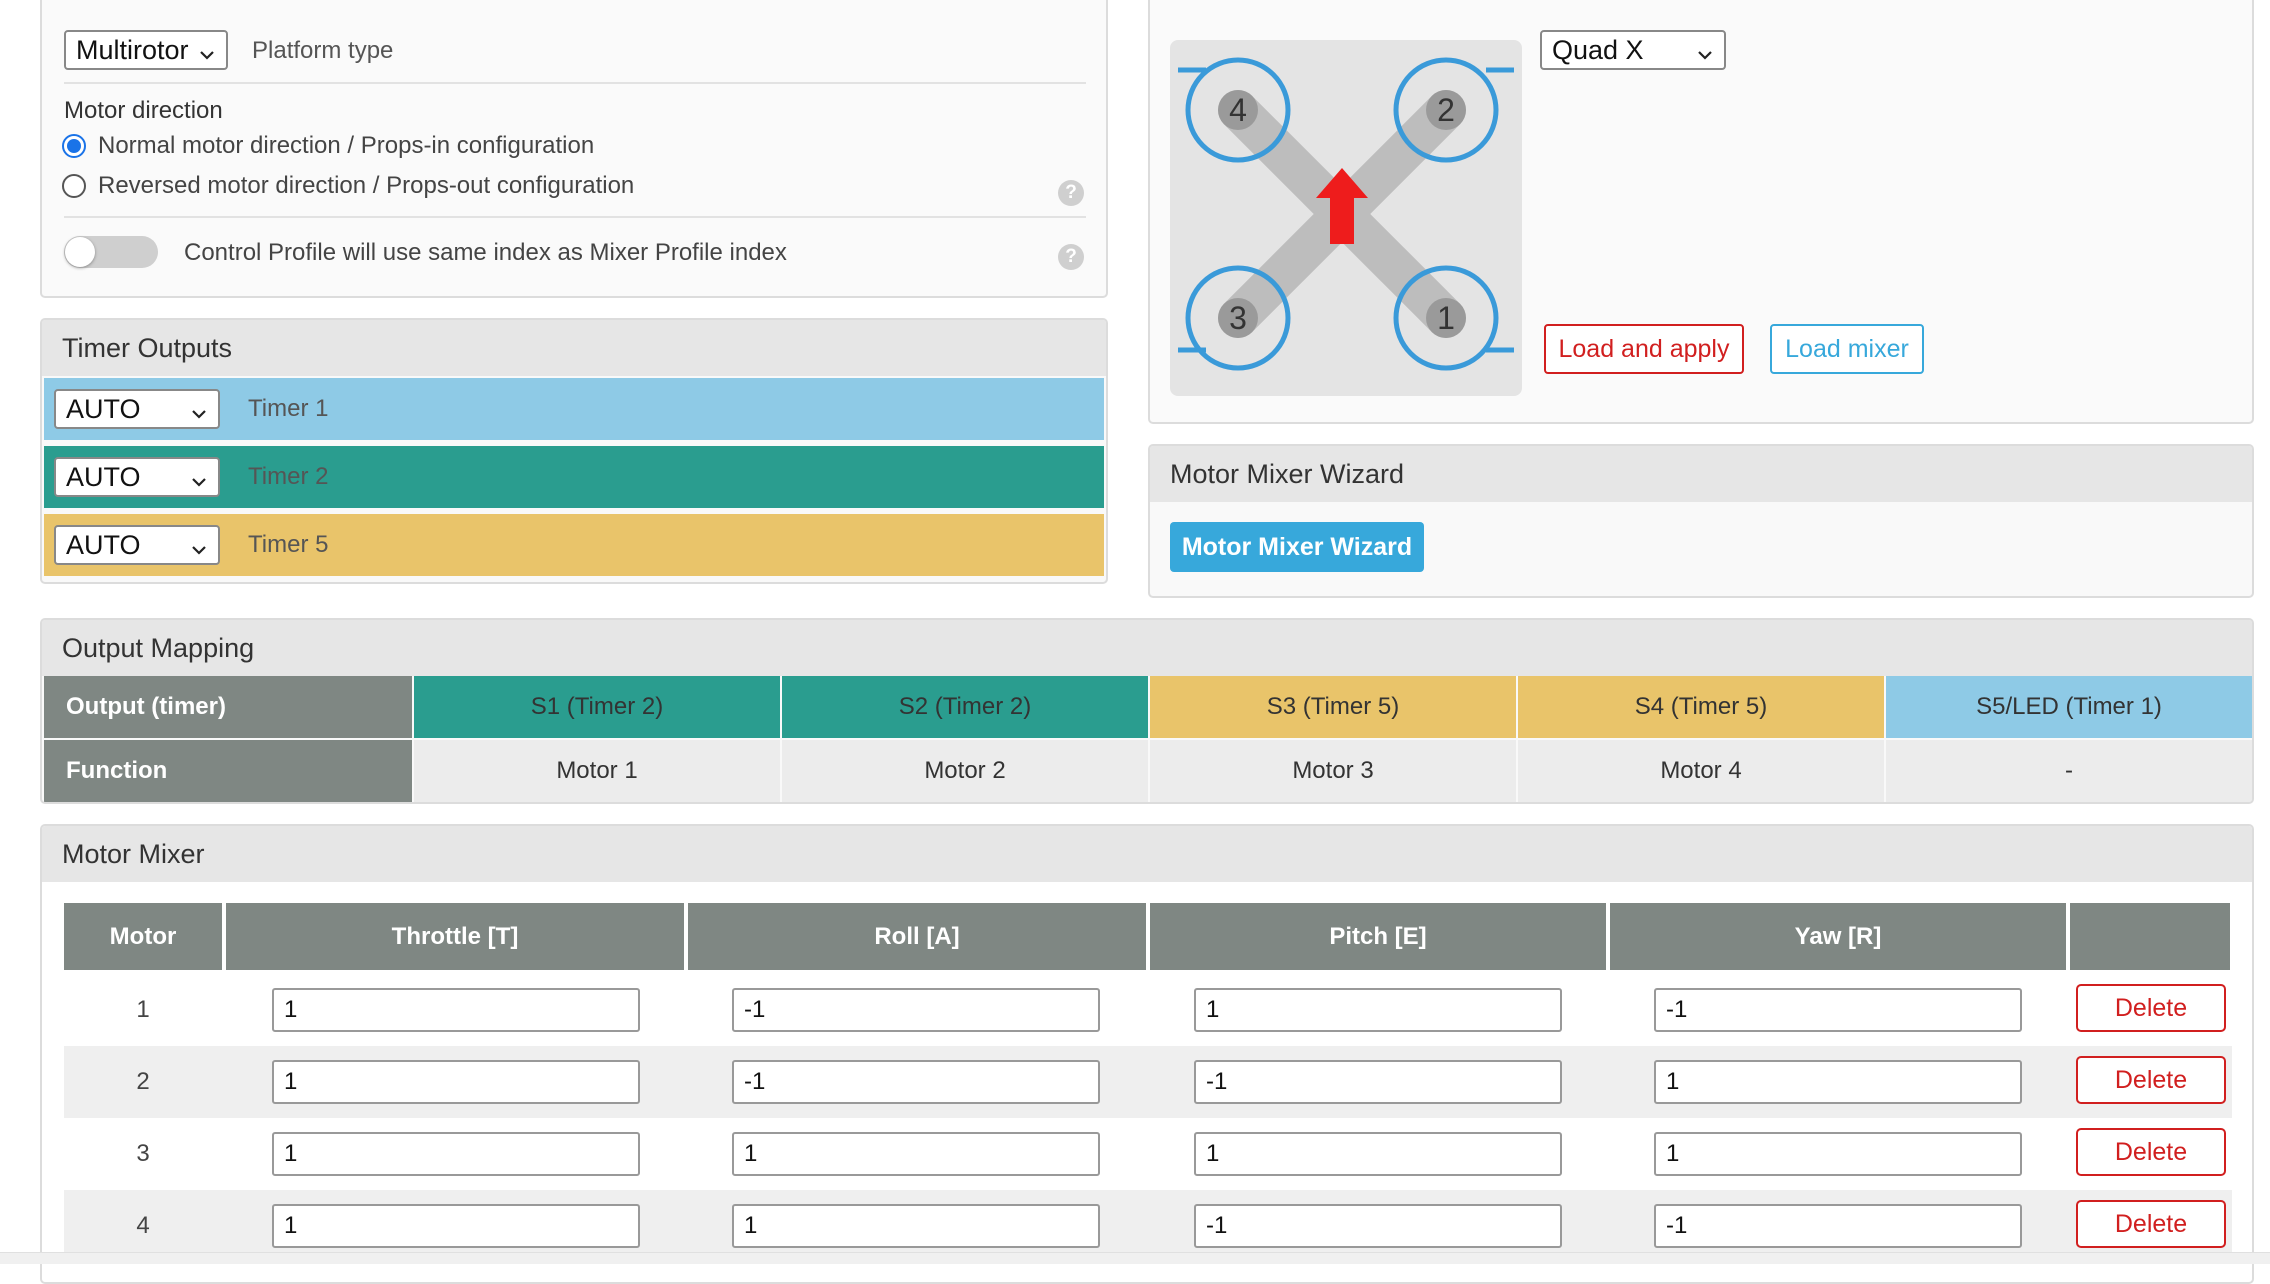 Image resolution: width=2270 pixels, height=1284 pixels. I want to click on column-header-yaw: Yaw [R], so click(1838, 936).